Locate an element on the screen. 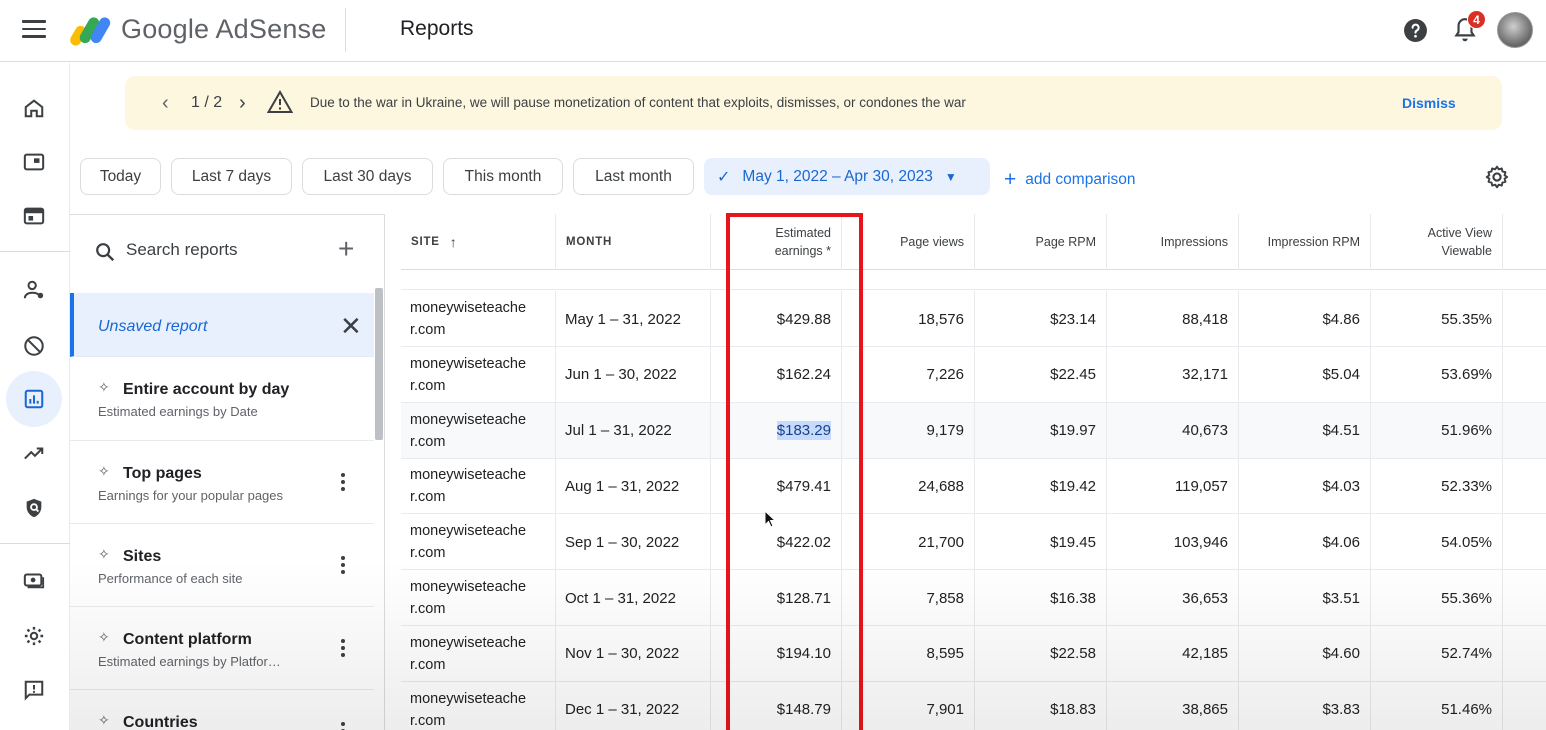 This screenshot has width=1546, height=730. cell-viewable: 52.74% is located at coordinates (1437, 653).